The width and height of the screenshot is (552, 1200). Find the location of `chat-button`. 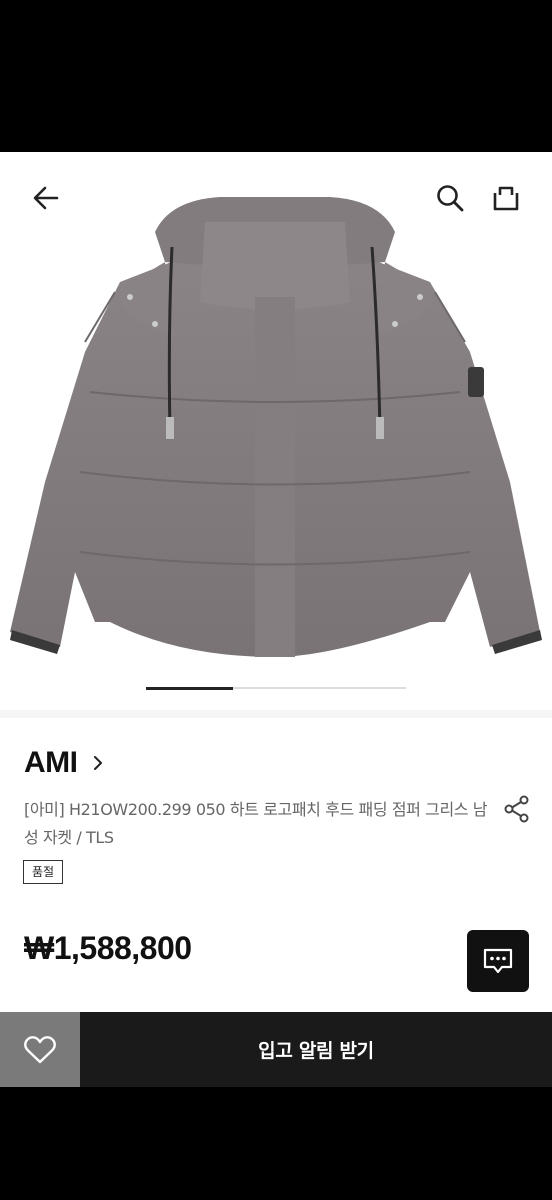

chat-button is located at coordinates (498, 961).